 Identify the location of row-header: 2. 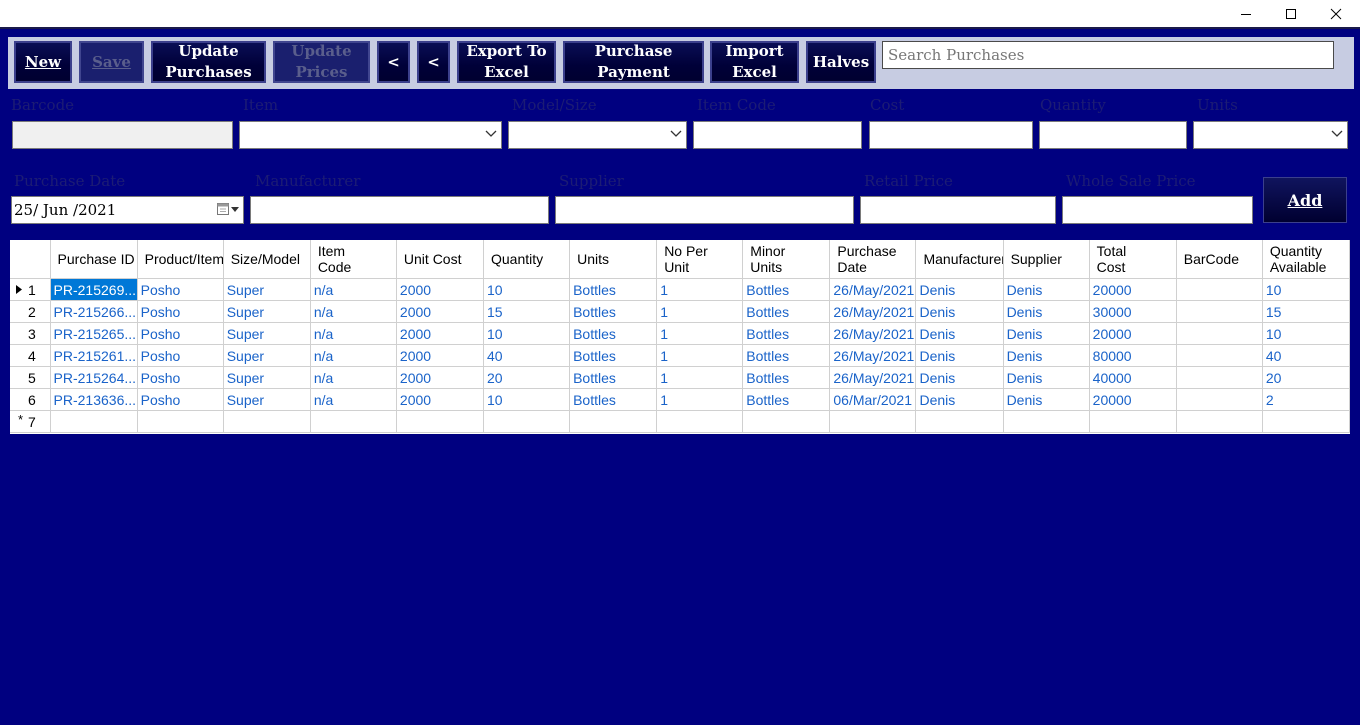
(30, 311).